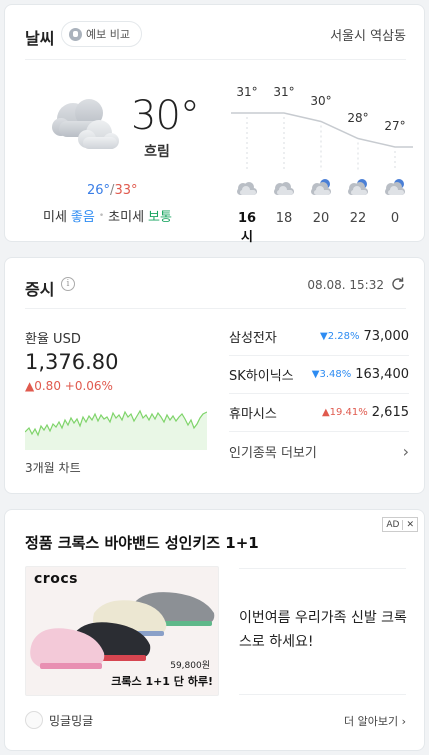 The width and height of the screenshot is (429, 755). Describe the element at coordinates (368, 34) in the screenshot. I see `weather-location: 서울시 역삼동` at that location.